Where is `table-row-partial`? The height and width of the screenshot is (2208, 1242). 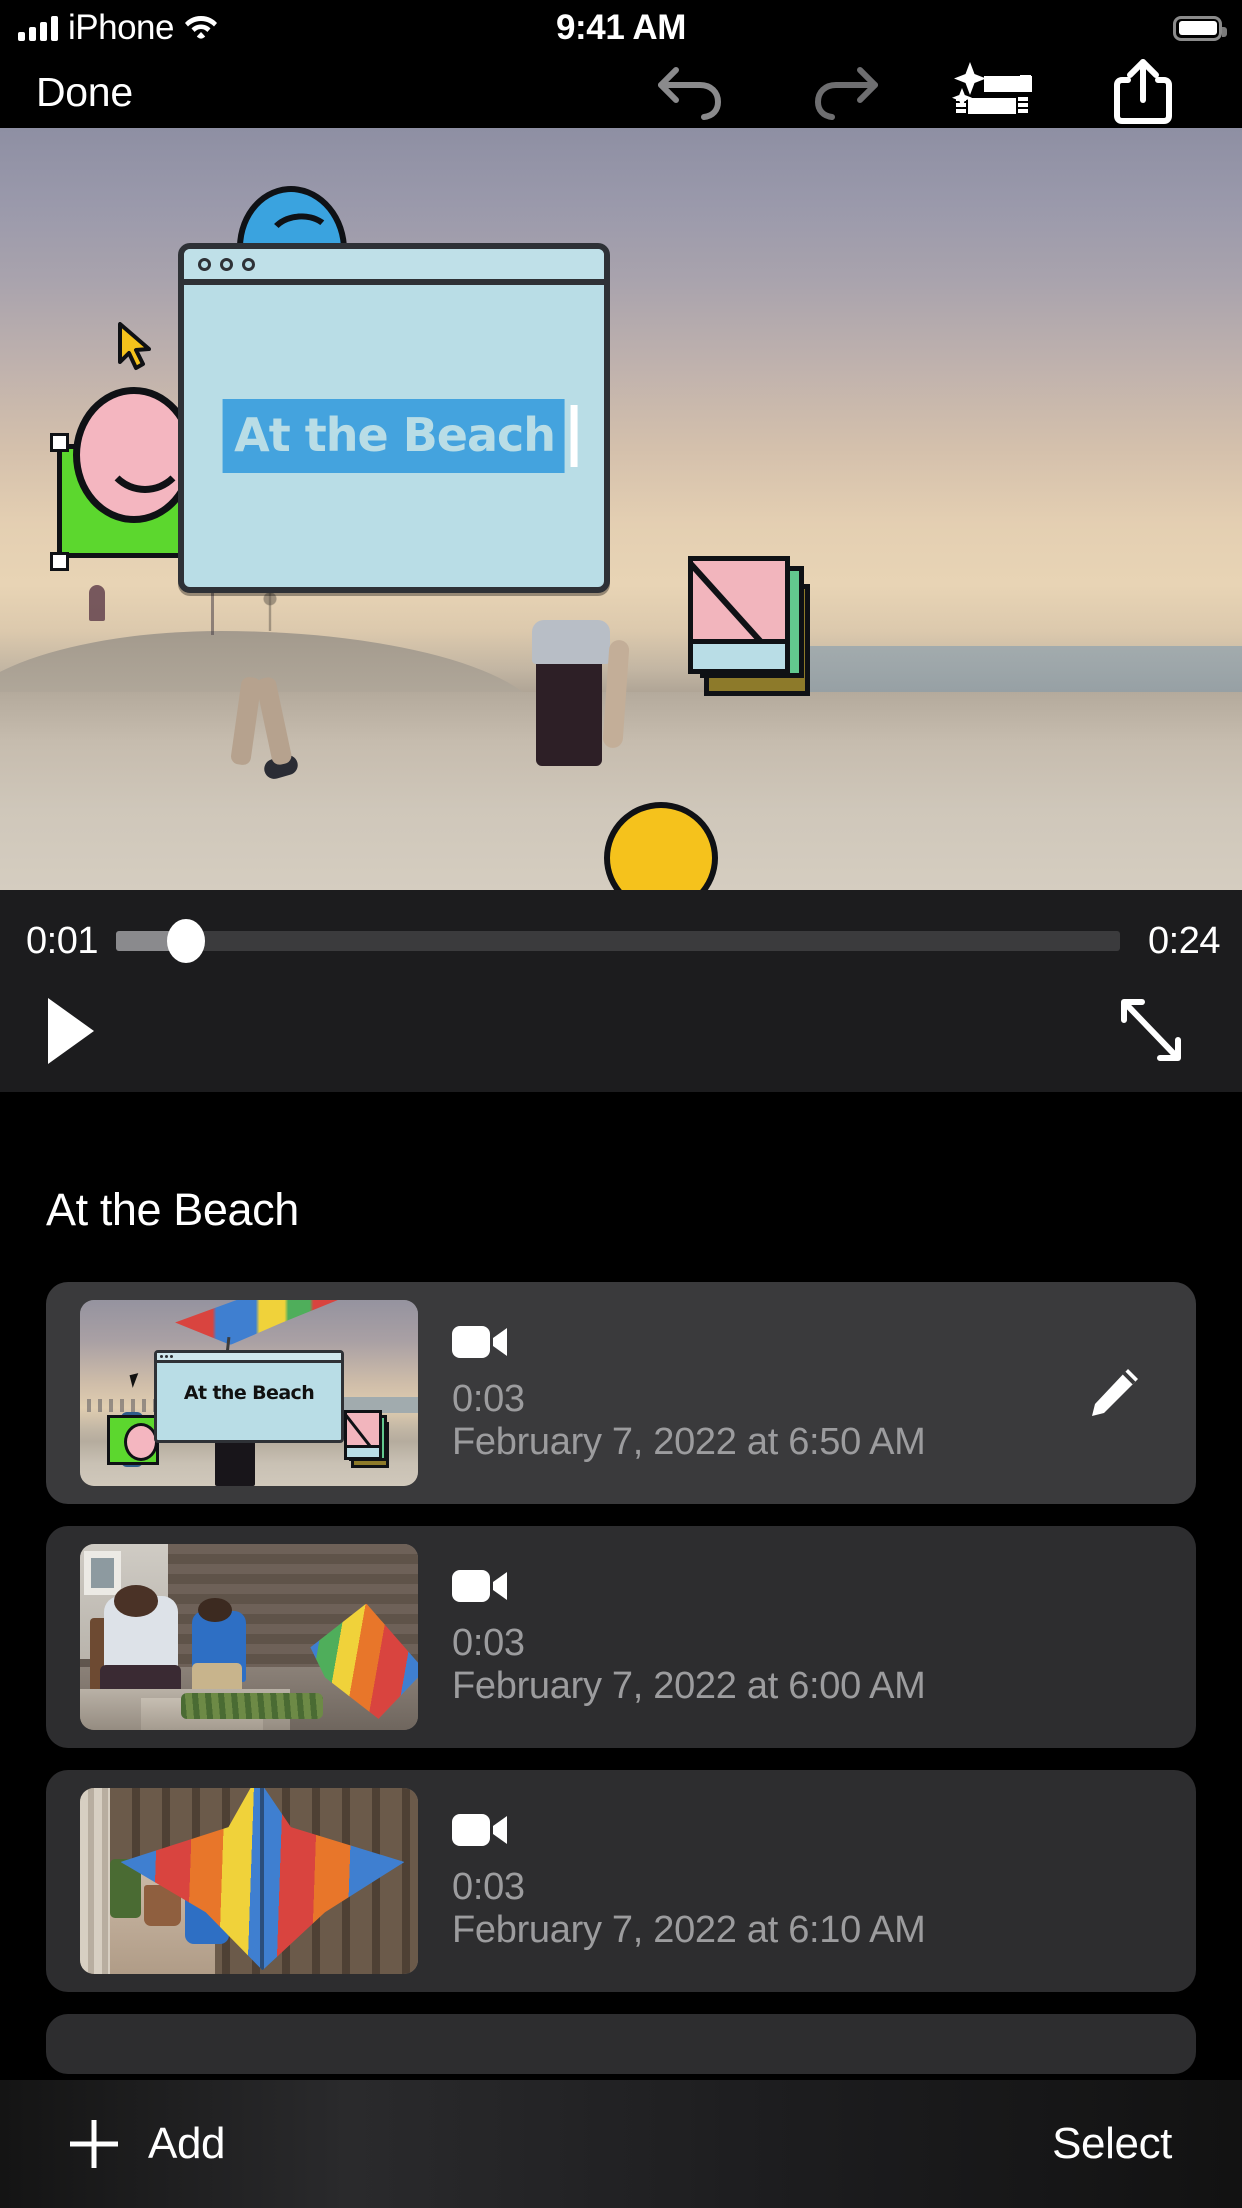
table-row-partial is located at coordinates (621, 2044).